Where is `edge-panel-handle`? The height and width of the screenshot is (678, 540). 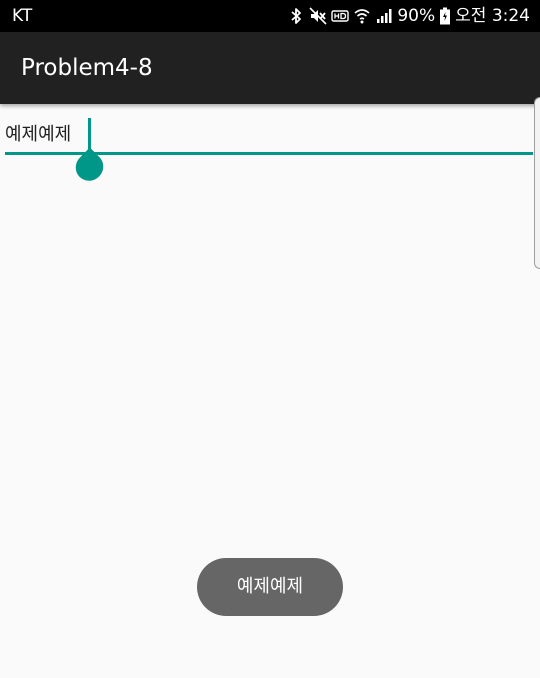
edge-panel-handle is located at coordinates (537, 183).